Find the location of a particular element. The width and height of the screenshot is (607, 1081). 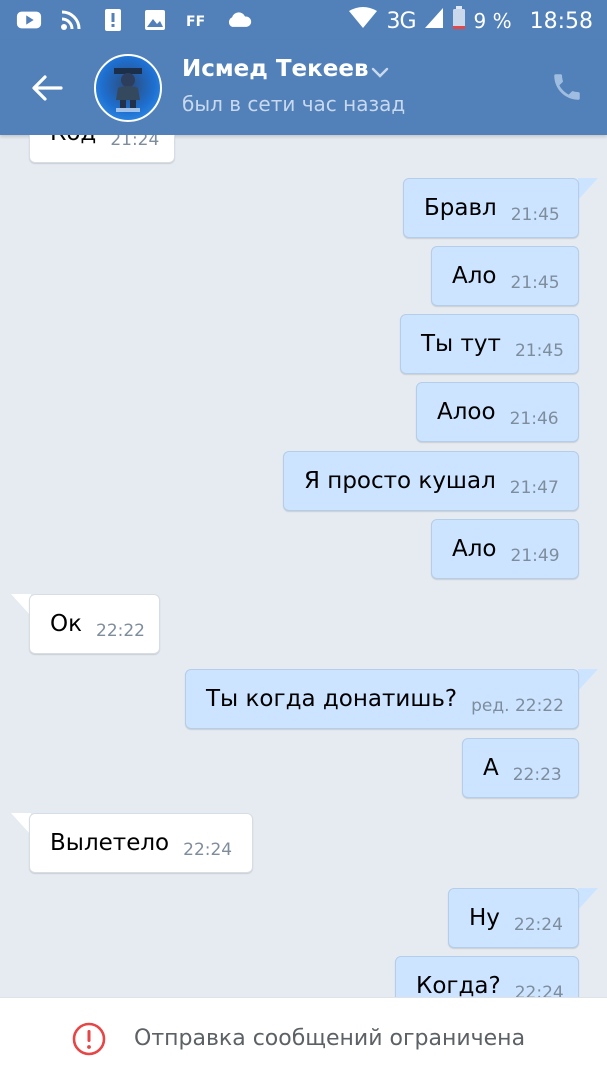

ff-icon: FF is located at coordinates (197, 20).